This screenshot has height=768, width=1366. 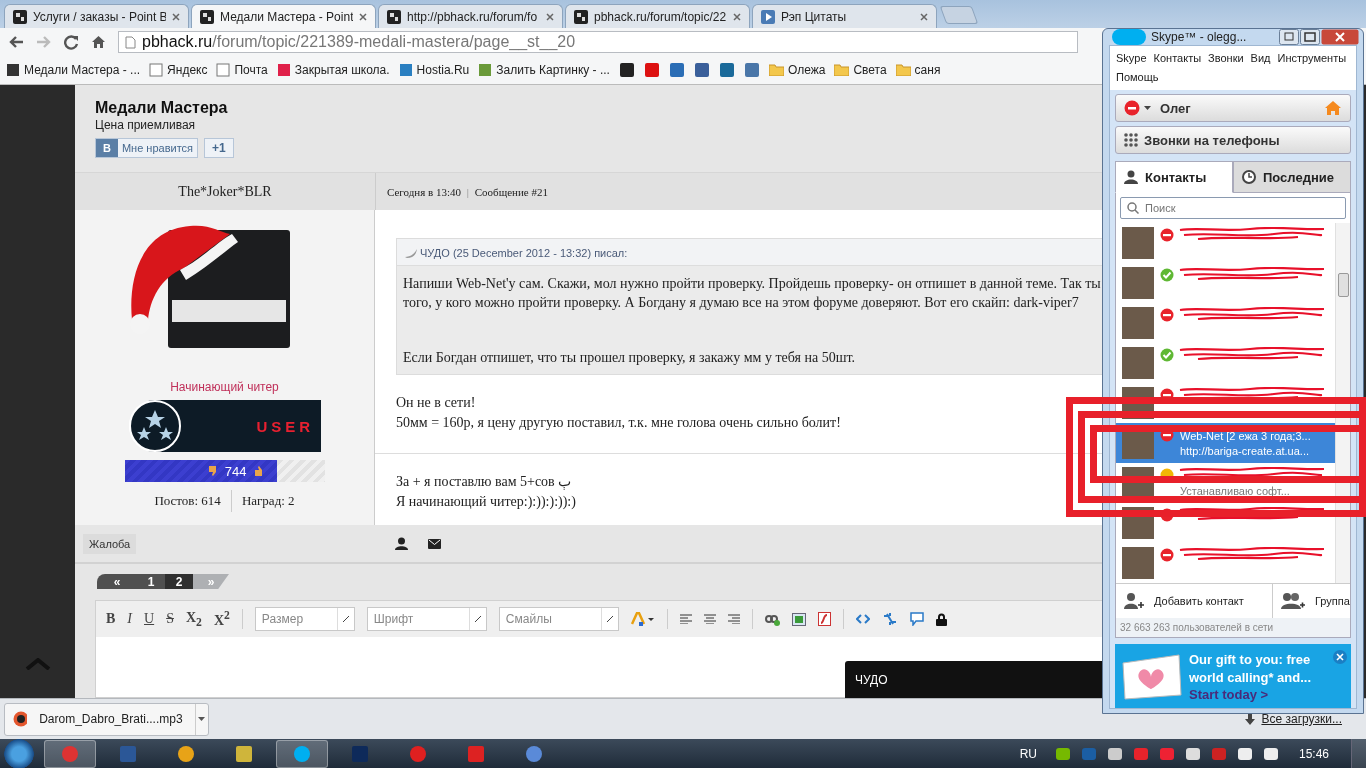 I want to click on text-color-icon, so click(x=642, y=619).